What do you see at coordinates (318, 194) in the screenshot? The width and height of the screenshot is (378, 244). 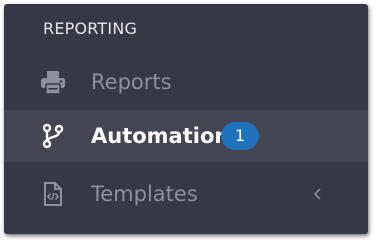 I see `chevron-left-icon` at bounding box center [318, 194].